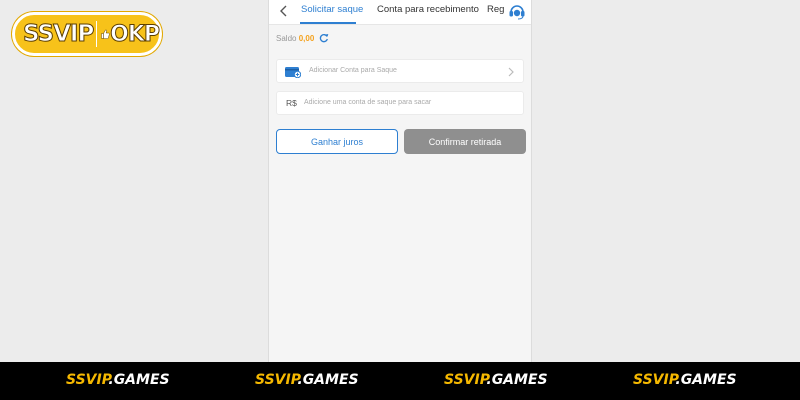  Describe the element at coordinates (97, 34) in the screenshot. I see `logo-divider` at that location.